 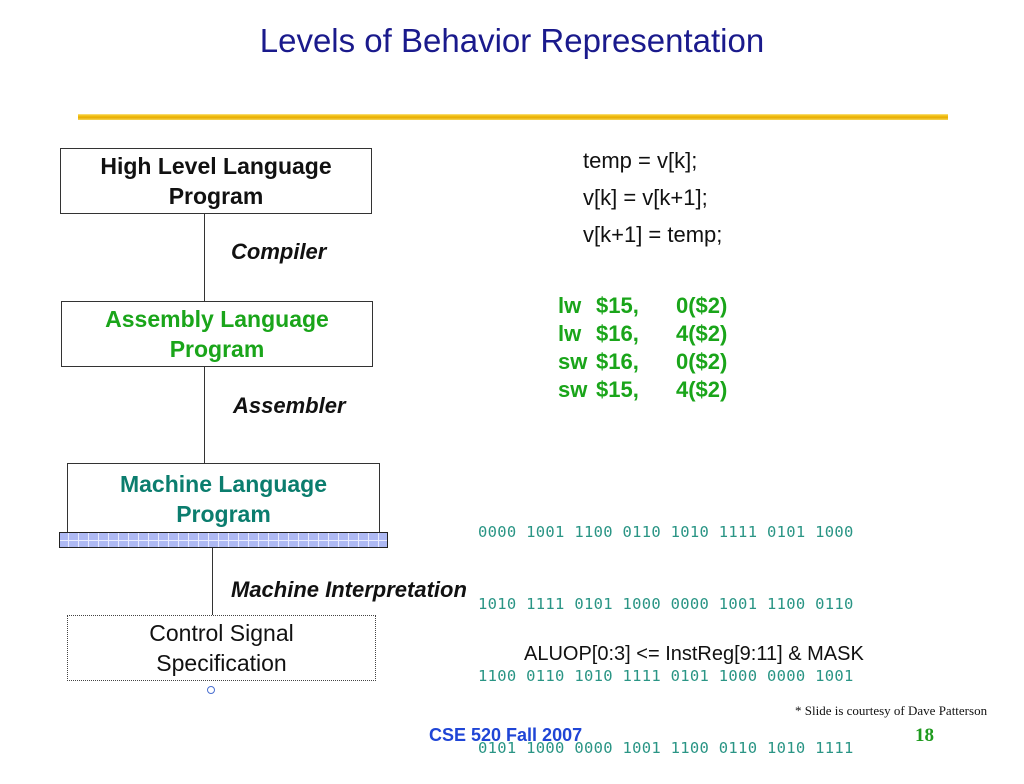 I want to click on asm-line: lw $16, 4($2), so click(x=642, y=334).